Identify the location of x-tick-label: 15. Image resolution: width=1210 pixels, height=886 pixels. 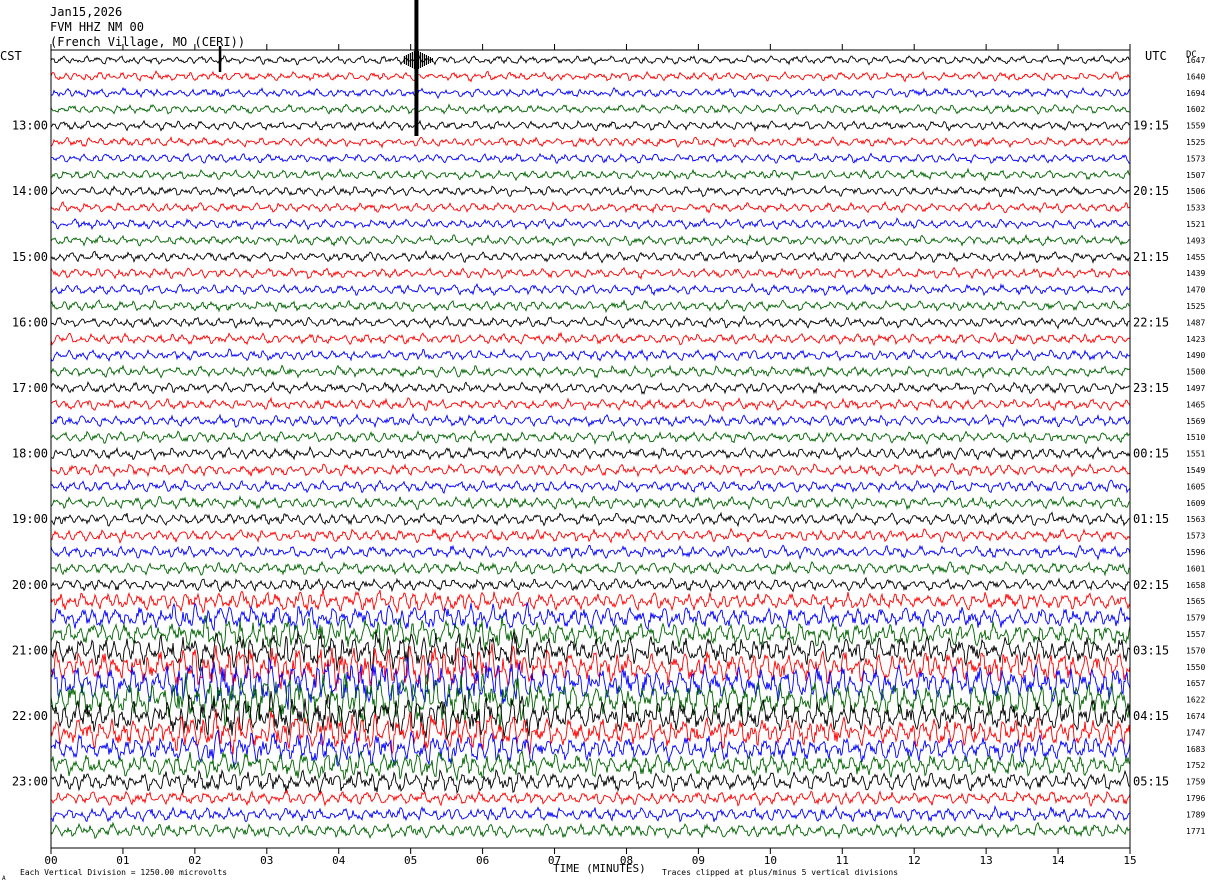
(1129, 860).